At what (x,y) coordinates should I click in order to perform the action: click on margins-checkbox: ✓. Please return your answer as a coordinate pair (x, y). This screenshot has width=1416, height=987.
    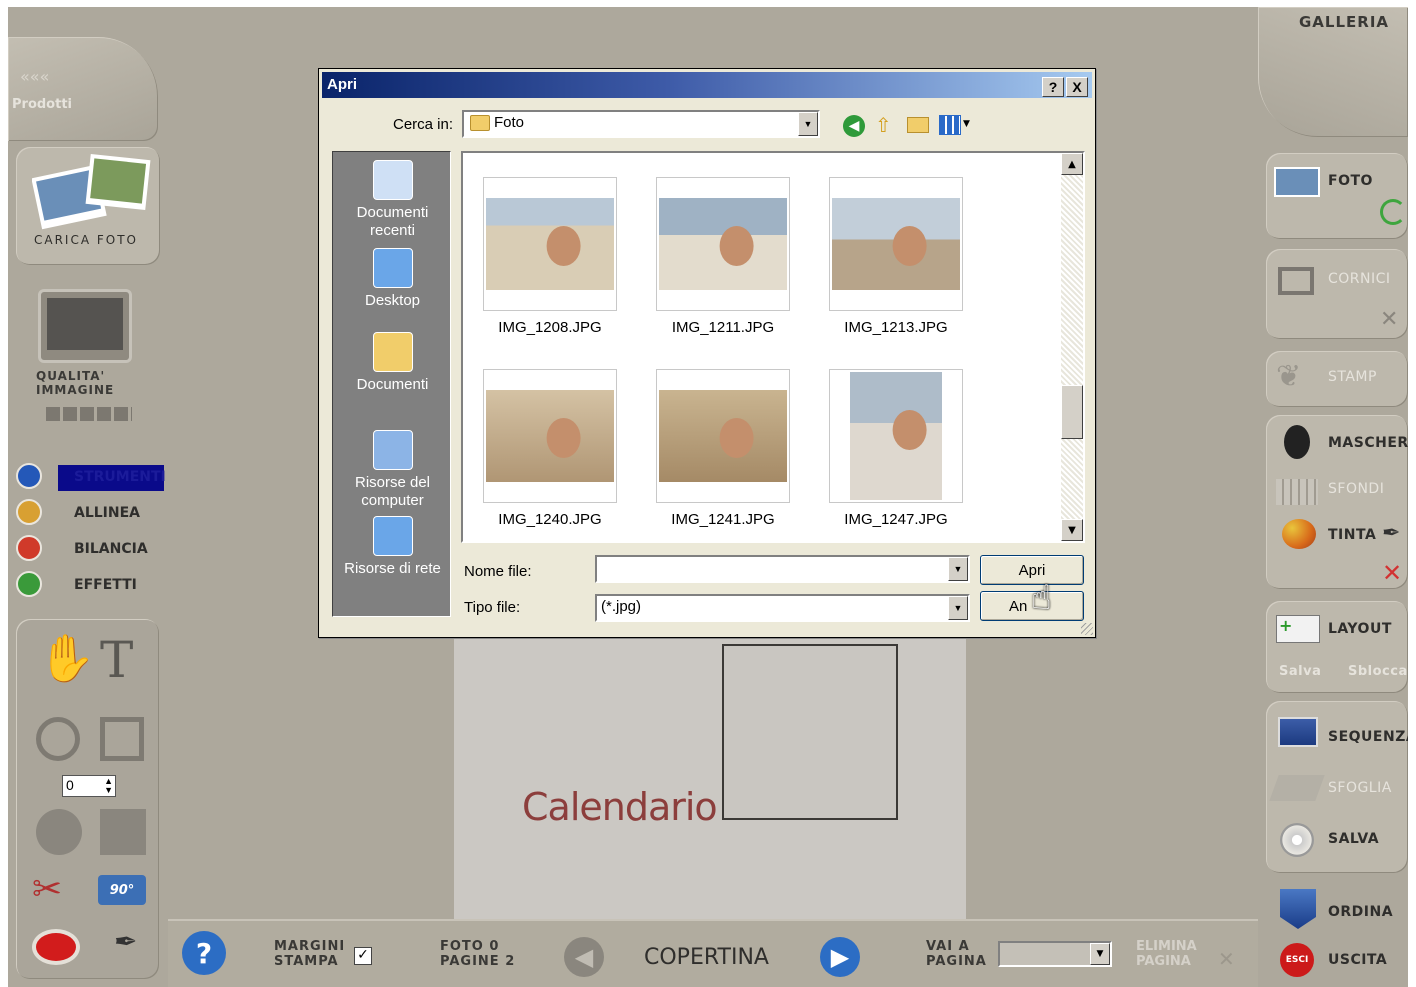
    Looking at the image, I should click on (363, 956).